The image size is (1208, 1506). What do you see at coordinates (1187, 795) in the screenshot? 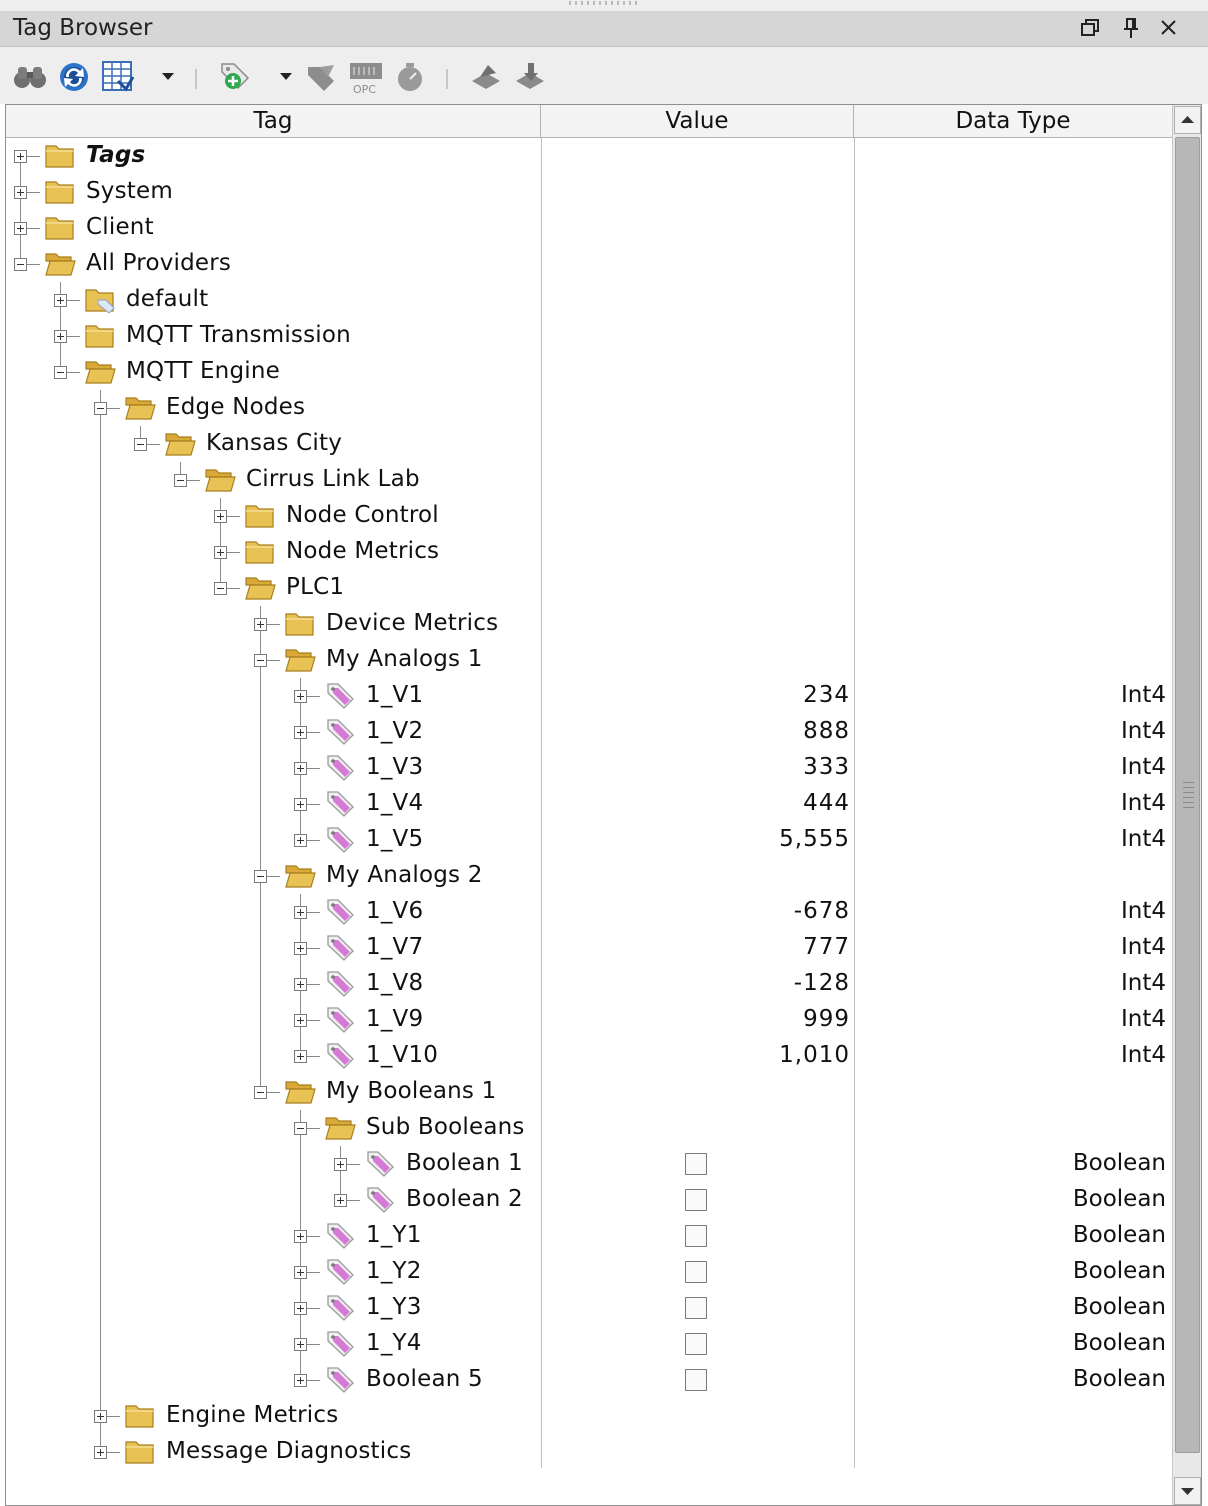
I see `scrollbar-thumb` at bounding box center [1187, 795].